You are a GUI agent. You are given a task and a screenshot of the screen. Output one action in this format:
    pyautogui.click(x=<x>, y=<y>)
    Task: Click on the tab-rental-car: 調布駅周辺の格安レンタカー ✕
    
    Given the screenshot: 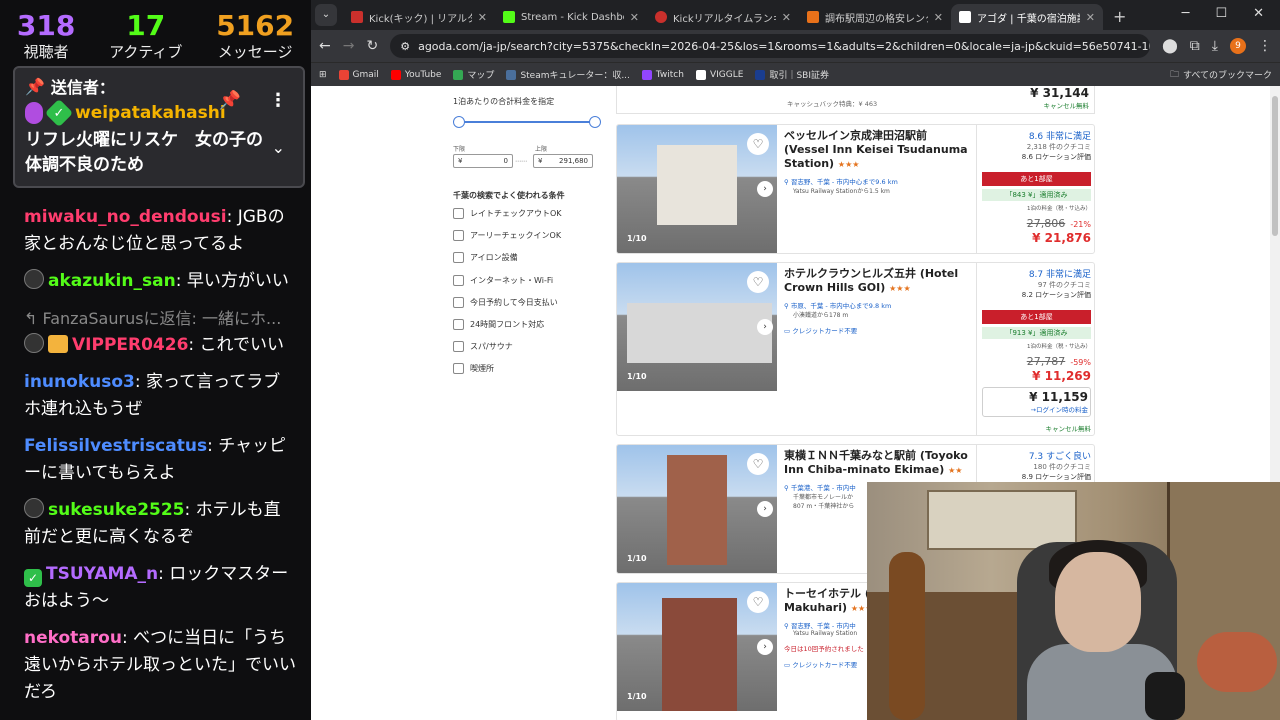 What is the action you would take?
    pyautogui.click(x=875, y=17)
    